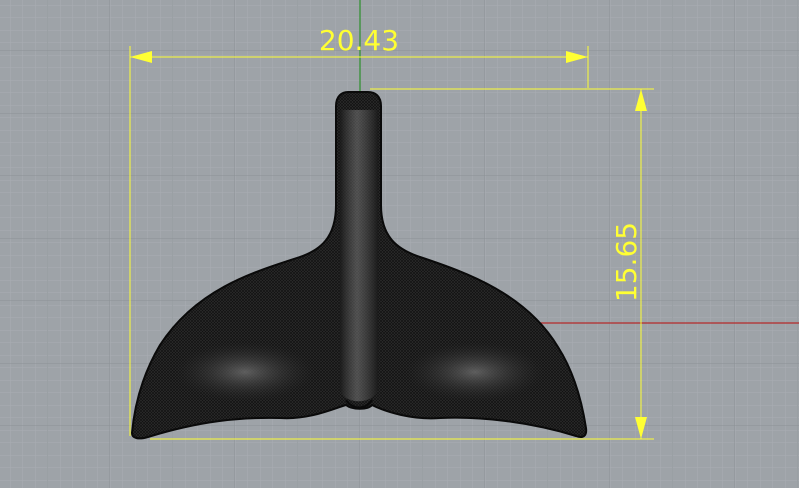 The width and height of the screenshot is (799, 488). What do you see at coordinates (359, 40) in the screenshot?
I see `width-dimension-label: 20.43` at bounding box center [359, 40].